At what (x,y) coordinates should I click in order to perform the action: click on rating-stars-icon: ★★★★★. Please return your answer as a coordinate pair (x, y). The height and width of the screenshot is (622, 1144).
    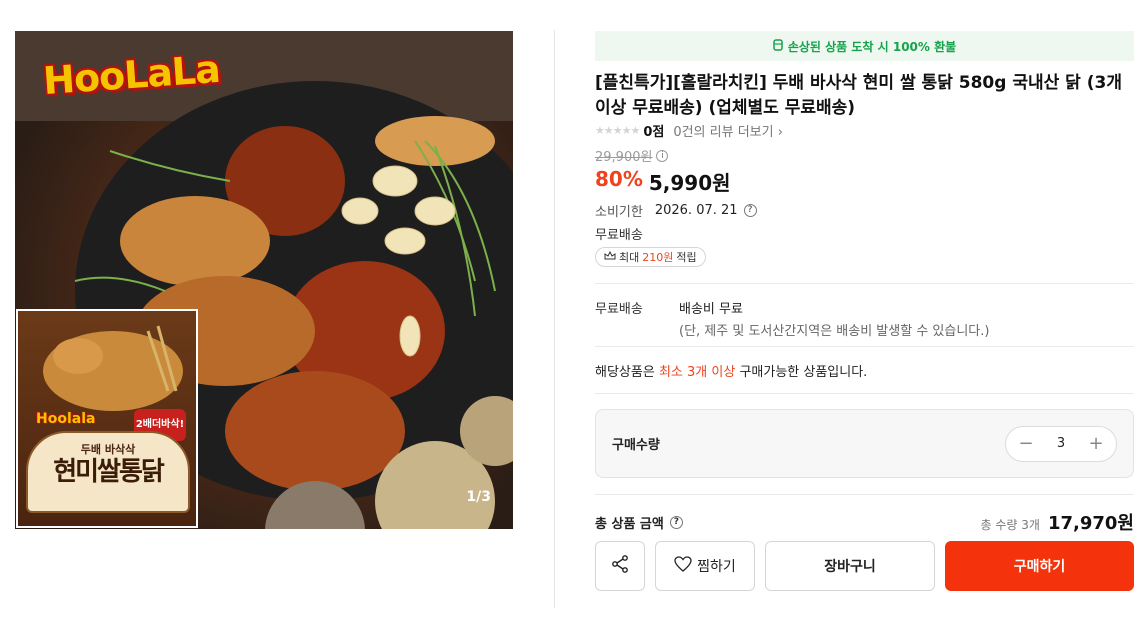
    Looking at the image, I should click on (617, 130).